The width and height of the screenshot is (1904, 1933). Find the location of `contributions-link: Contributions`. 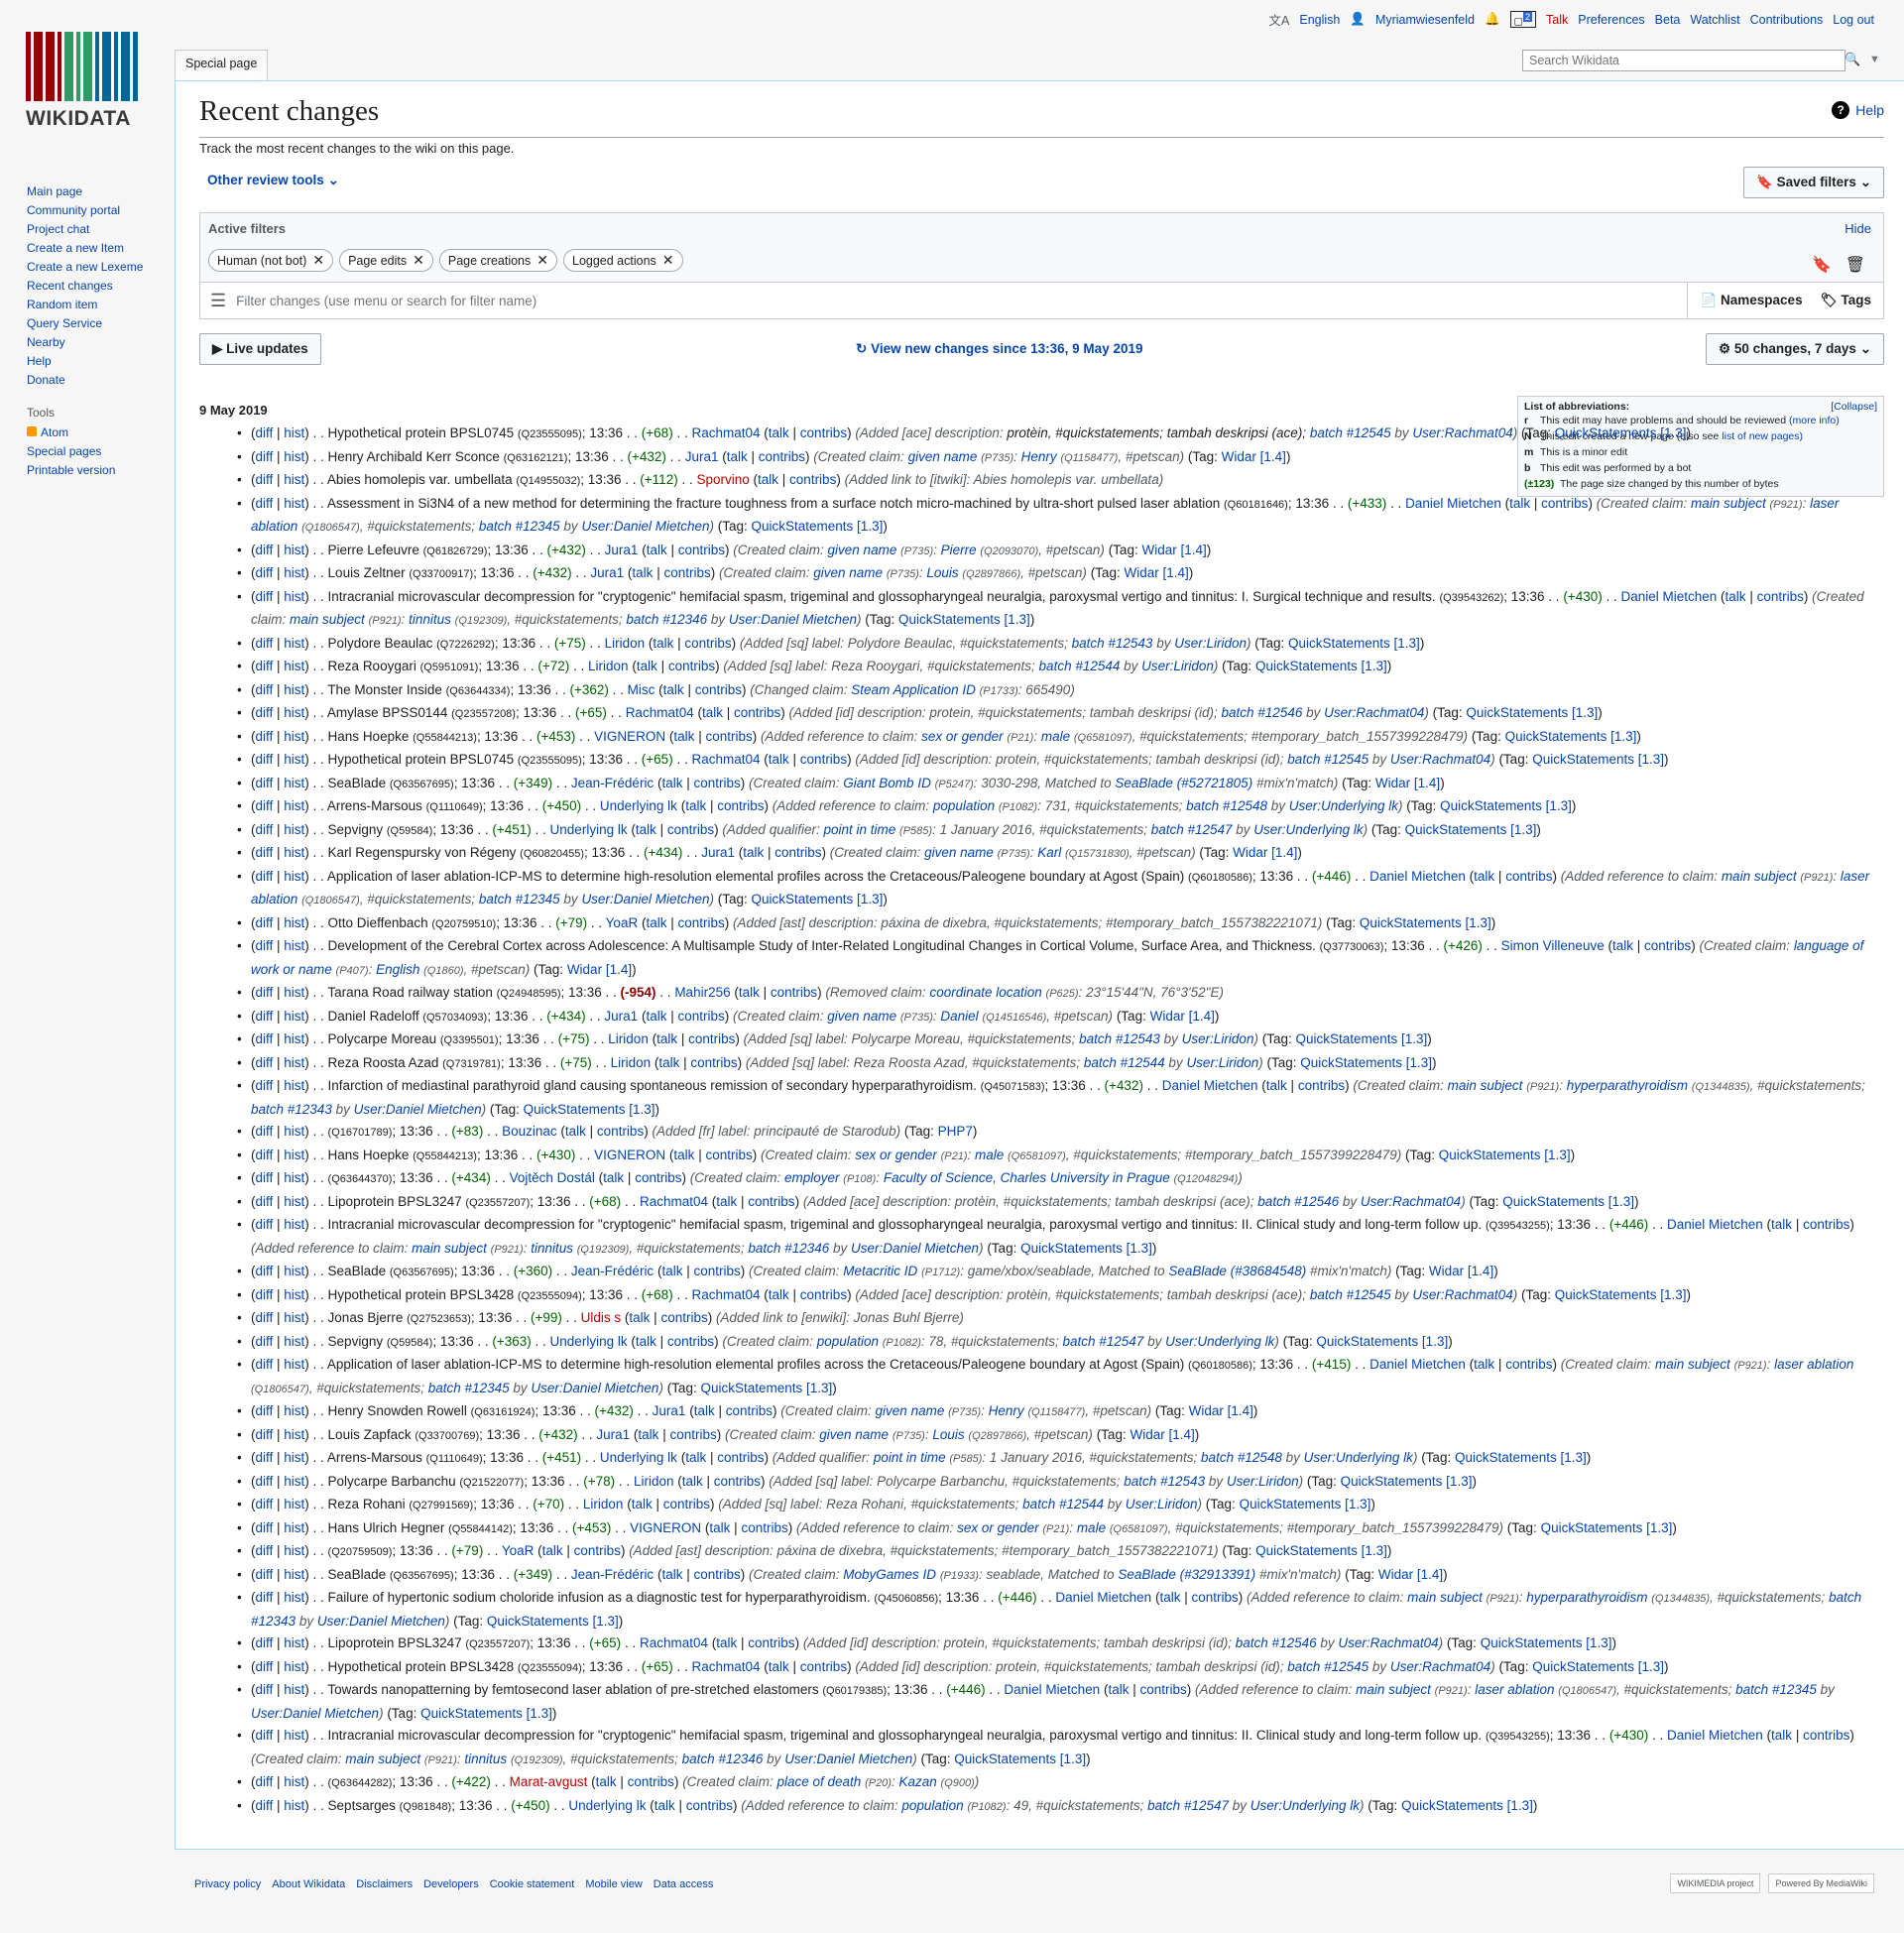

contributions-link: Contributions is located at coordinates (1787, 20).